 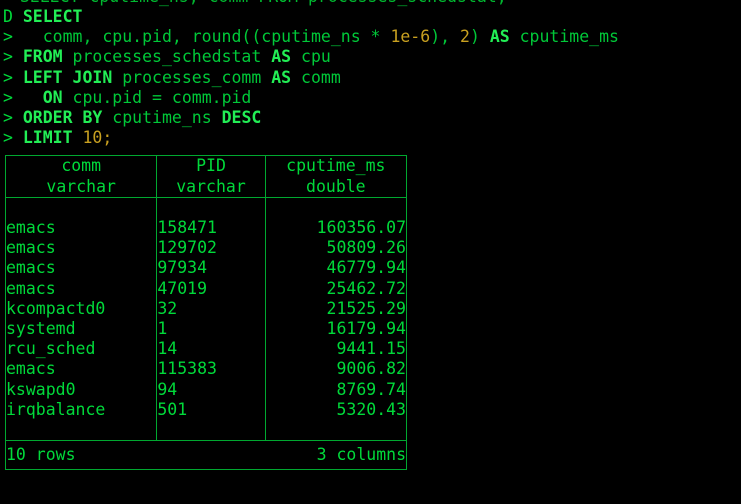 What do you see at coordinates (372, 17) in the screenshot?
I see `sql-query-line: D SELECT` at bounding box center [372, 17].